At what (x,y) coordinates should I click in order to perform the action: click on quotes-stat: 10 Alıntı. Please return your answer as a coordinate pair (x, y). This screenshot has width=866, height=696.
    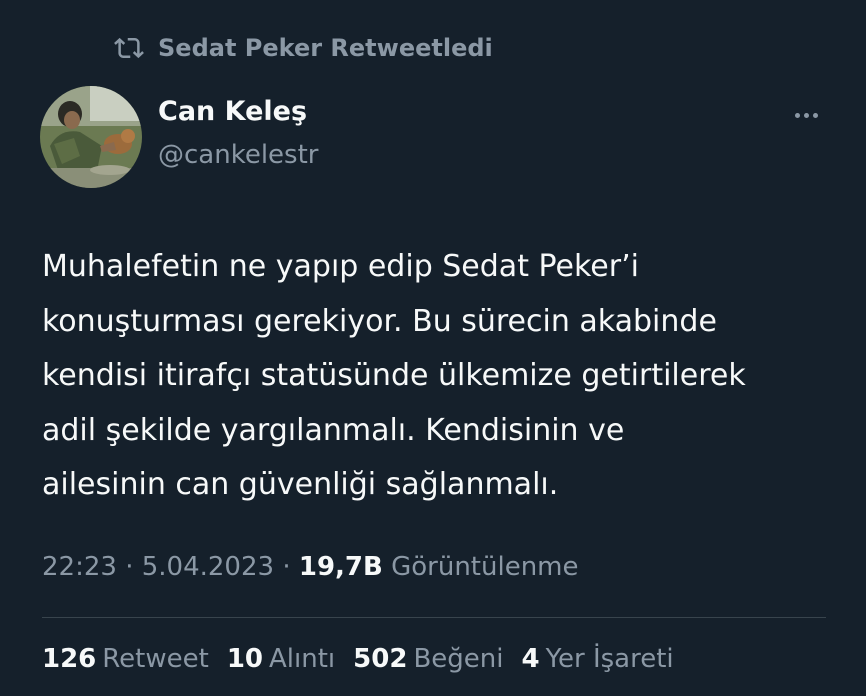
    Looking at the image, I should click on (281, 659).